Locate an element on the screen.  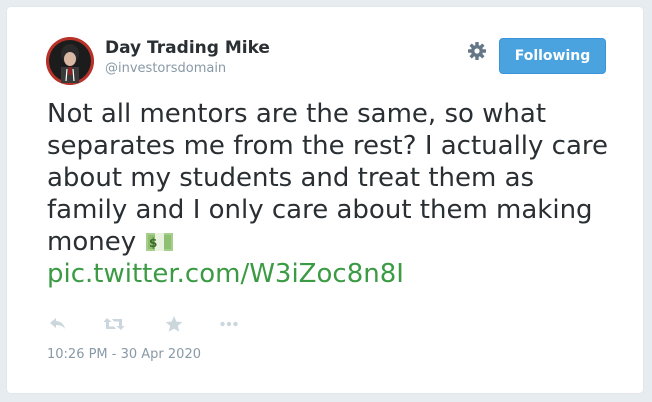
avatar is located at coordinates (70, 61).